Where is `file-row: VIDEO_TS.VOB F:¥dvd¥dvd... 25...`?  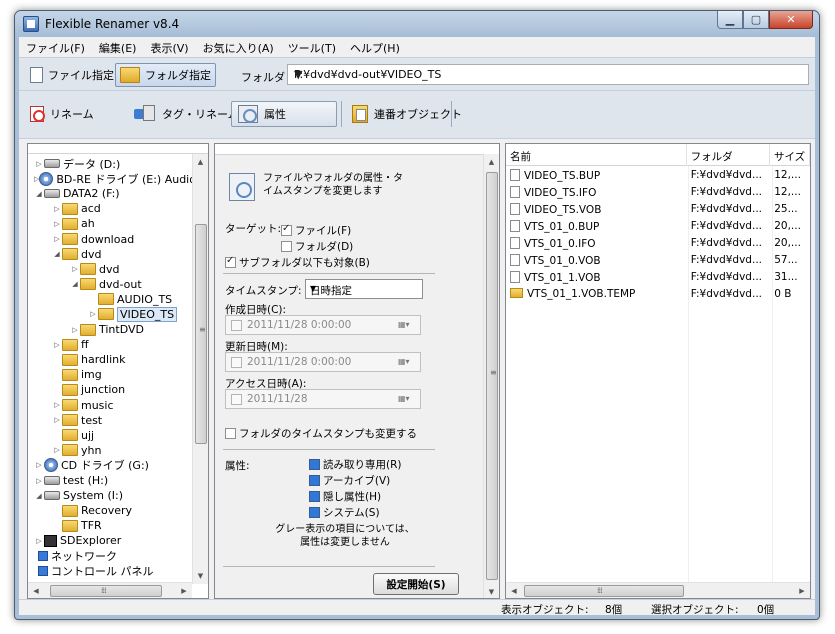
file-row: VIDEO_TS.VOB F:¥dvd¥dvd... 25... is located at coordinates (658, 209).